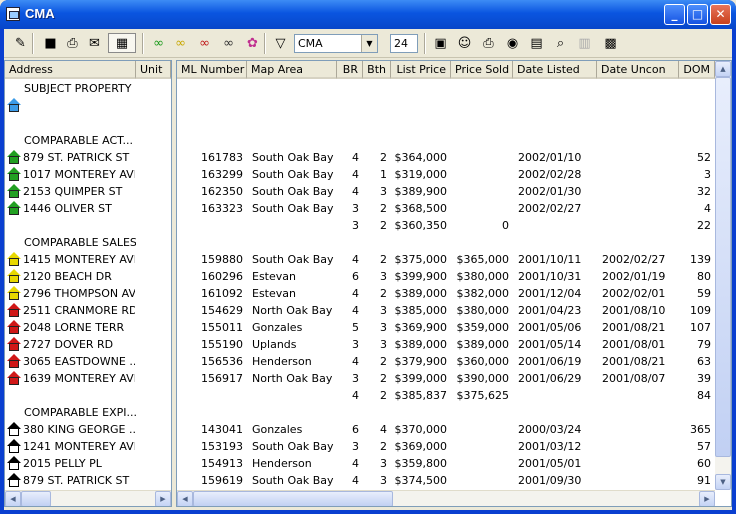 The height and width of the screenshot is (514, 736). Describe the element at coordinates (488, 43) in the screenshot. I see `printer-icon: ⎙` at that location.